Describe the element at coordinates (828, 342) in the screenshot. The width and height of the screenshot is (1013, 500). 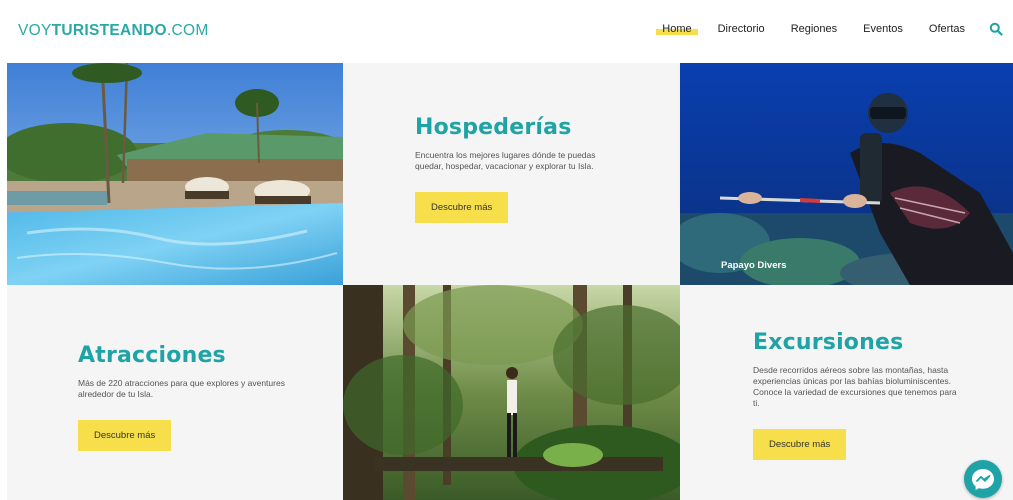
I see `excursiones-title: Excursiones` at that location.